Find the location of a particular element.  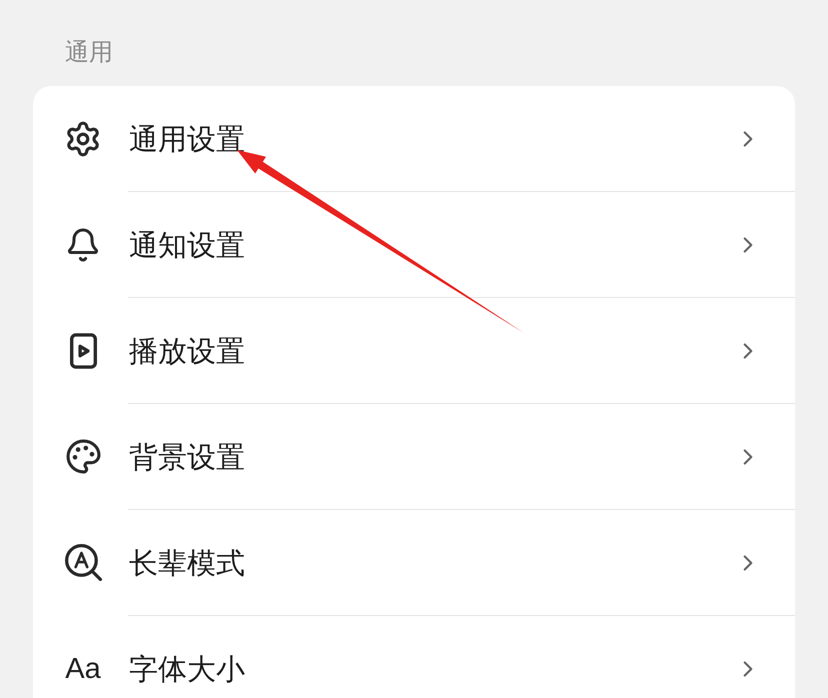

settings-row: 播放设置 is located at coordinates (414, 350).